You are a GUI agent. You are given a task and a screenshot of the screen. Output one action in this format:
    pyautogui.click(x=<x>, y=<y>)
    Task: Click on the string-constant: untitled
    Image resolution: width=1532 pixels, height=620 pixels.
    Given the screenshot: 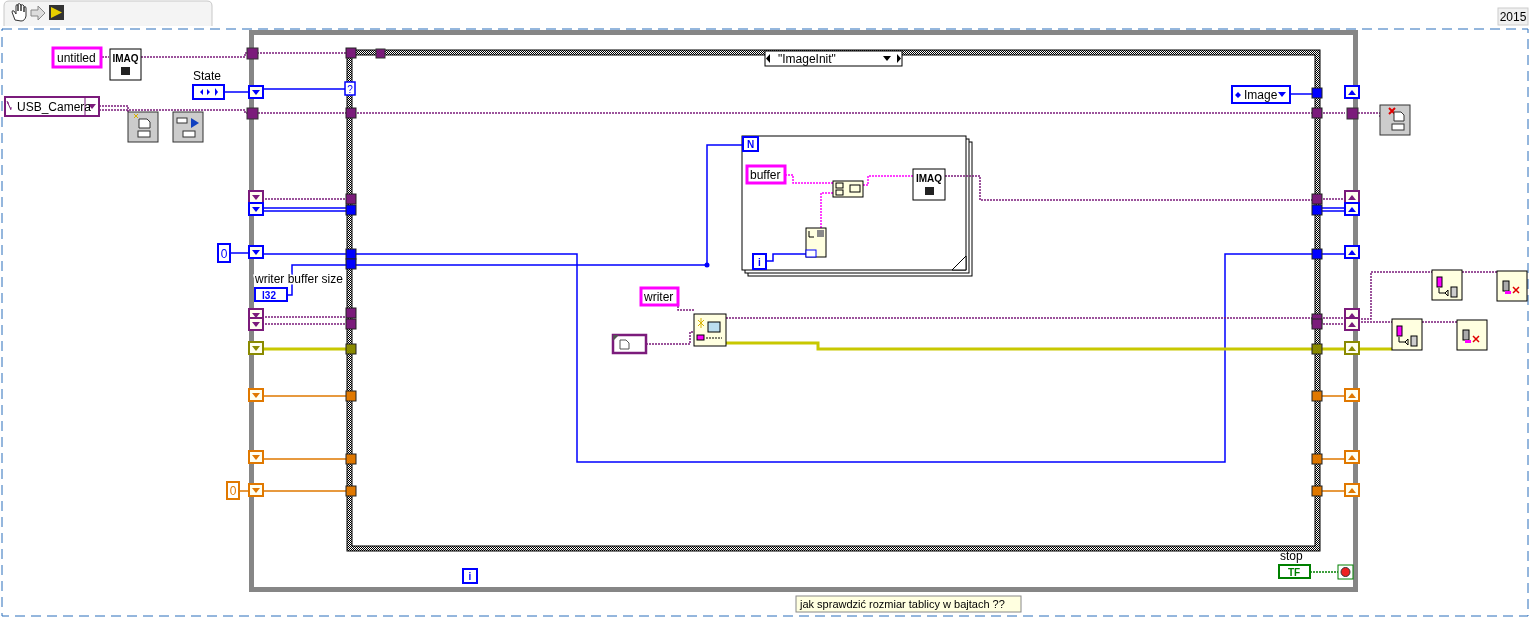 What is the action you would take?
    pyautogui.click(x=77, y=57)
    